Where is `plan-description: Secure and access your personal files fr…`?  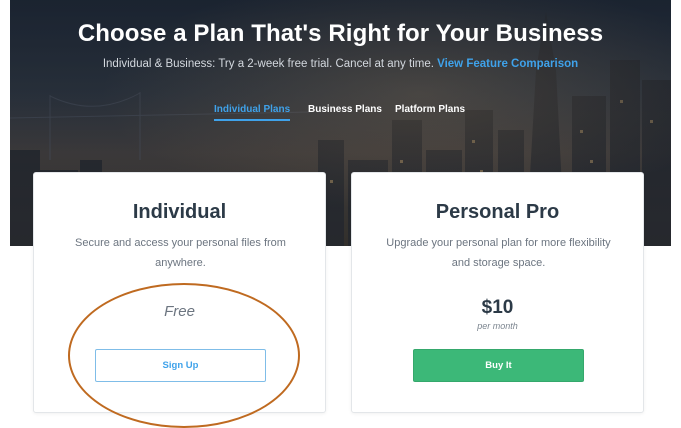 plan-description: Secure and access your personal files fr… is located at coordinates (180, 253).